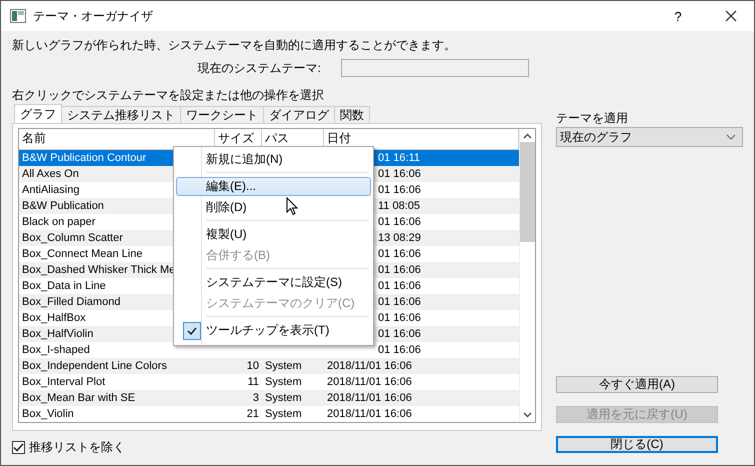 The image size is (755, 466). Describe the element at coordinates (79, 398) in the screenshot. I see `table-cell: Box_Mean Bar with SE` at that location.